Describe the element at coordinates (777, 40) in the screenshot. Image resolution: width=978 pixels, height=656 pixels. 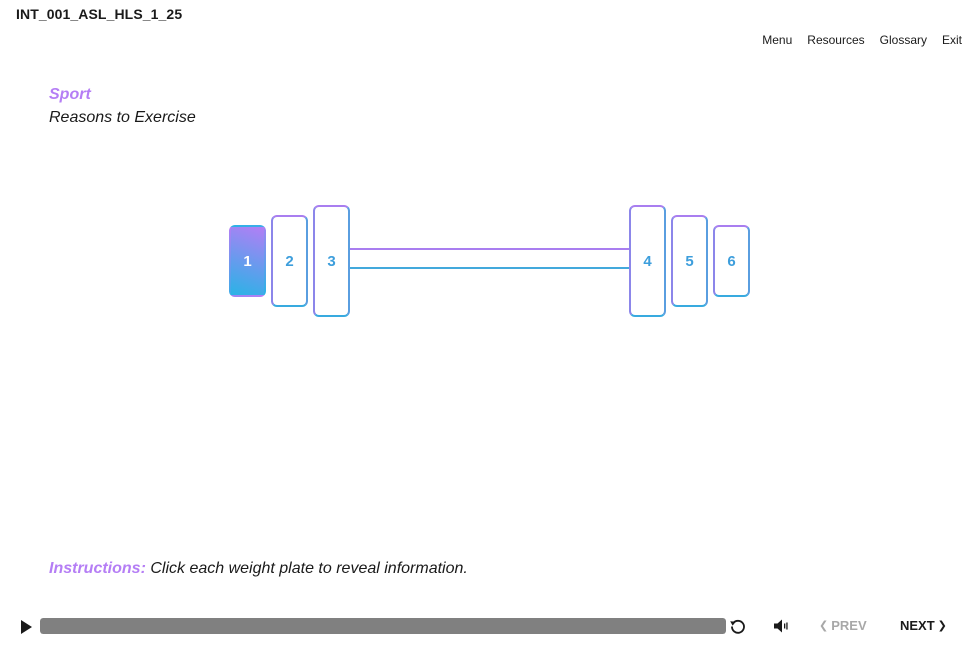
I see `menu-link: Menu` at that location.